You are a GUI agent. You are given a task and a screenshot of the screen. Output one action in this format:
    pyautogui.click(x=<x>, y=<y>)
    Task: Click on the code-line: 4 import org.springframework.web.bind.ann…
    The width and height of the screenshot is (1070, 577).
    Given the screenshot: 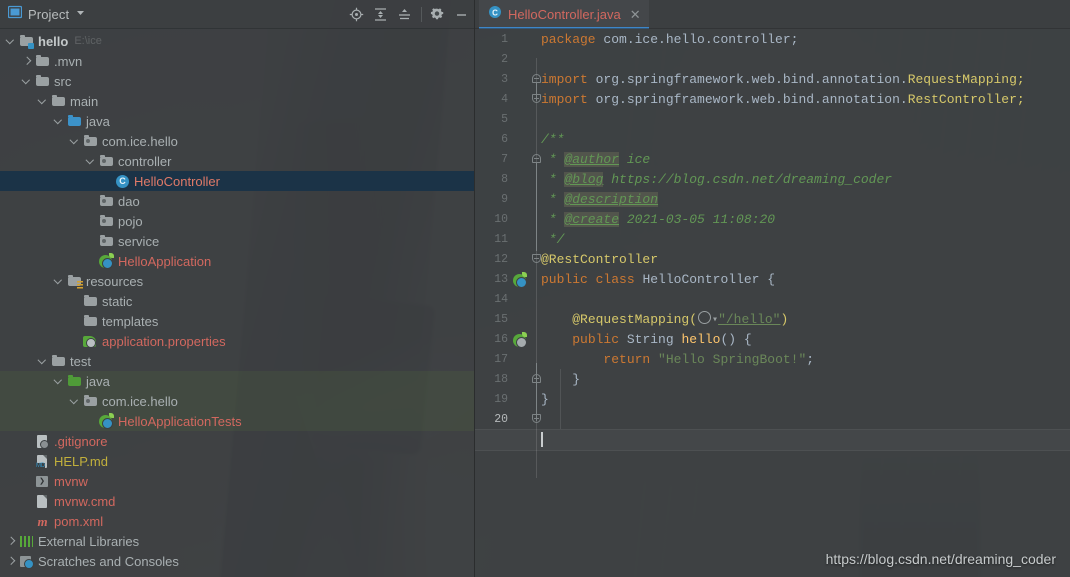 What is the action you would take?
    pyautogui.click(x=772, y=100)
    